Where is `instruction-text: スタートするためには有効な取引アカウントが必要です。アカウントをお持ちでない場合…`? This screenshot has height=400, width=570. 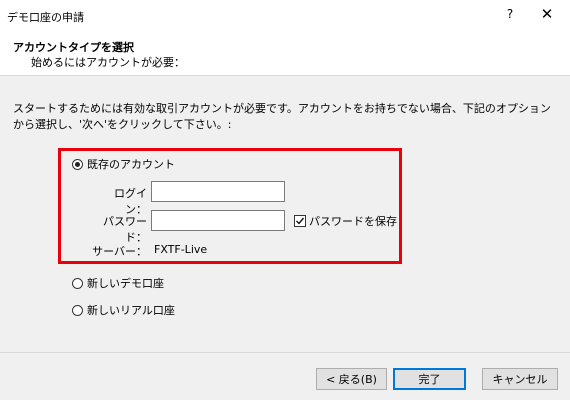
instruction-text: スタートするためには有効な取引アカウントが必要です。アカウントをお持ちでない場合… is located at coordinates (282, 116).